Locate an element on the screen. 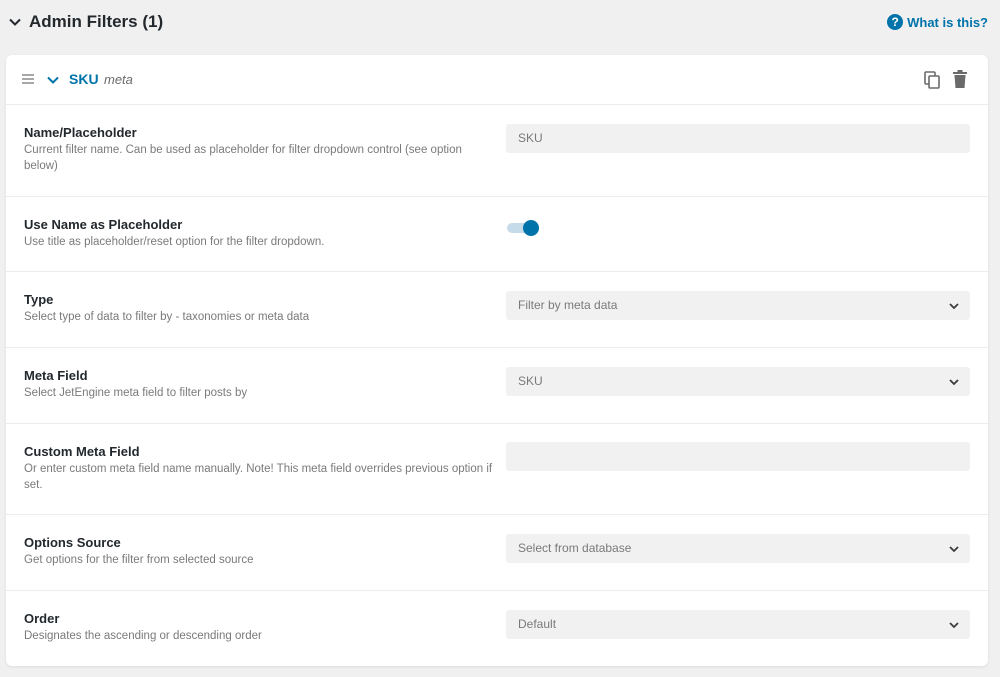 The image size is (1000, 677). setting-label: Name/Placeholder is located at coordinates (80, 132).